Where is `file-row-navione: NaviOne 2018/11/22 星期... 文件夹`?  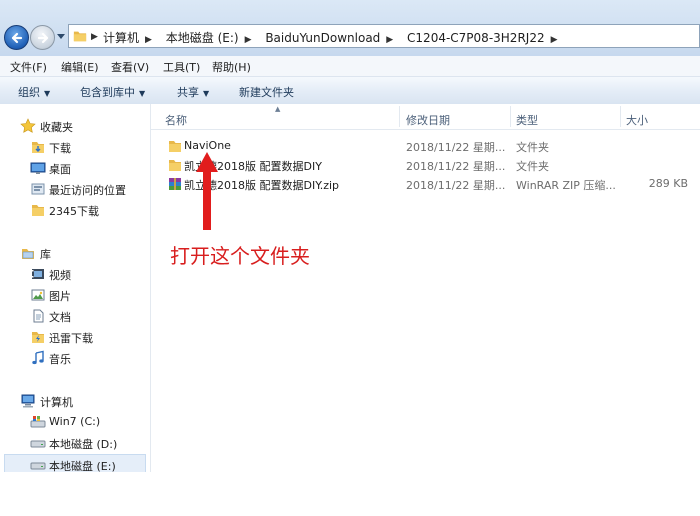
file-row-navione: NaviOne 2018/11/22 星期... 文件夹 is located at coordinates (425, 145).